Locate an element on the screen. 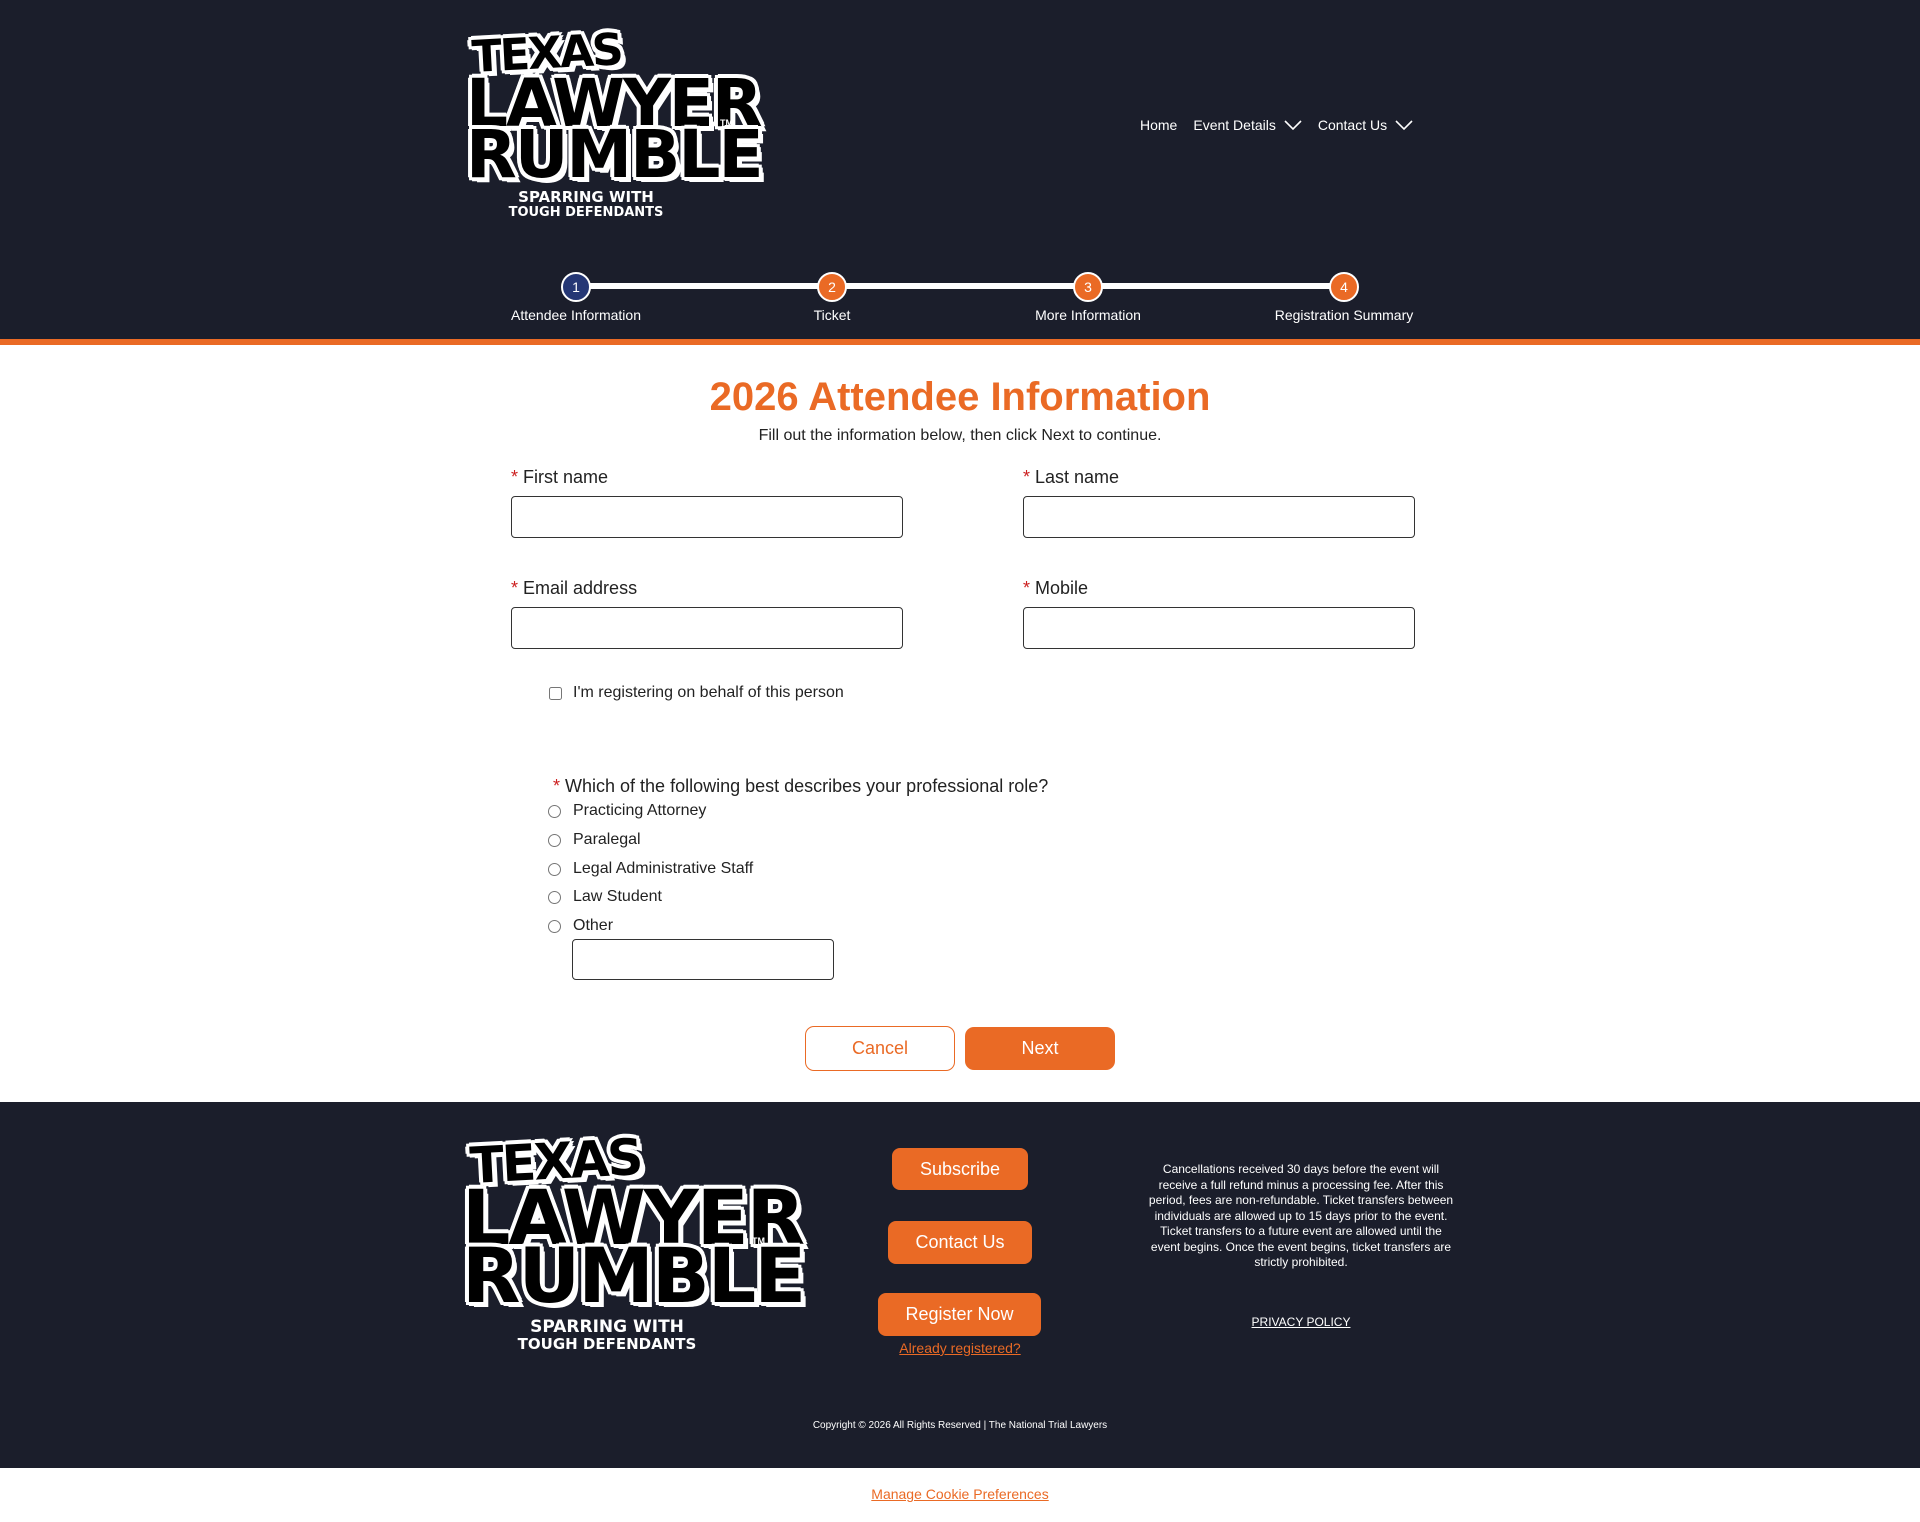  nav-home-label: Home is located at coordinates (1159, 125).